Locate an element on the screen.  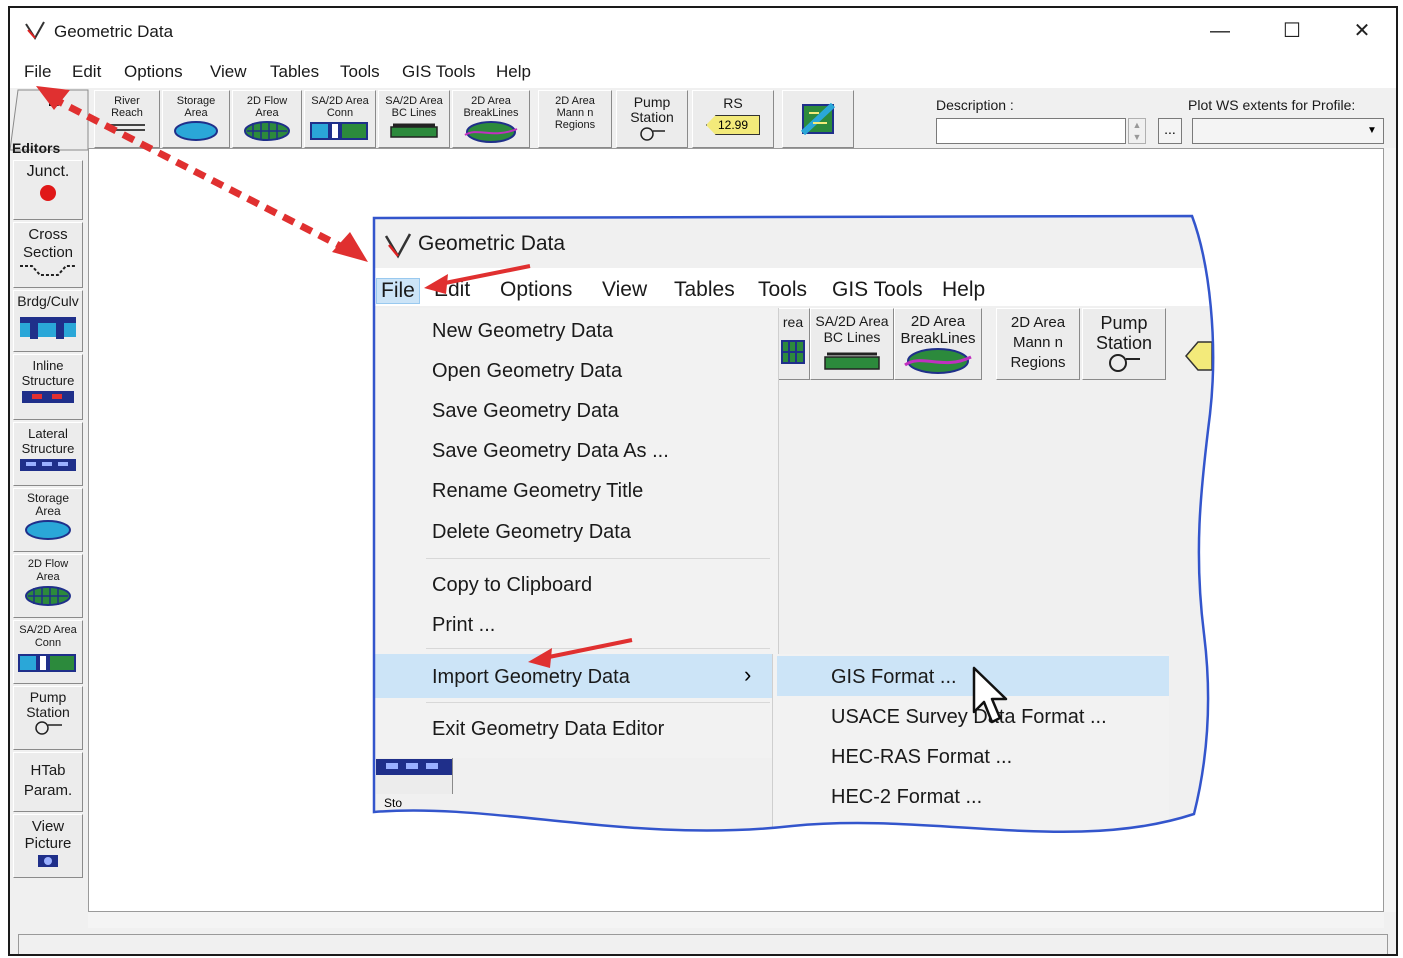
river-station-tag-icon: 12.99 is located at coordinates (733, 125).